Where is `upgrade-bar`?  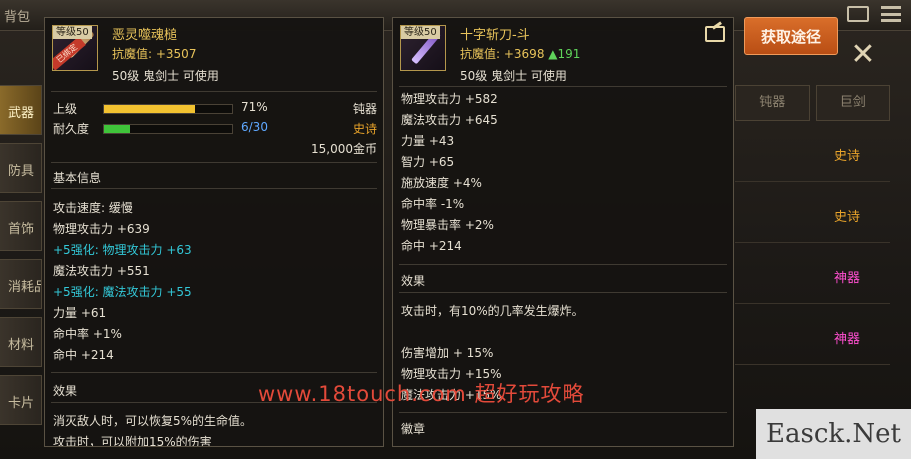
upgrade-bar is located at coordinates (168, 109).